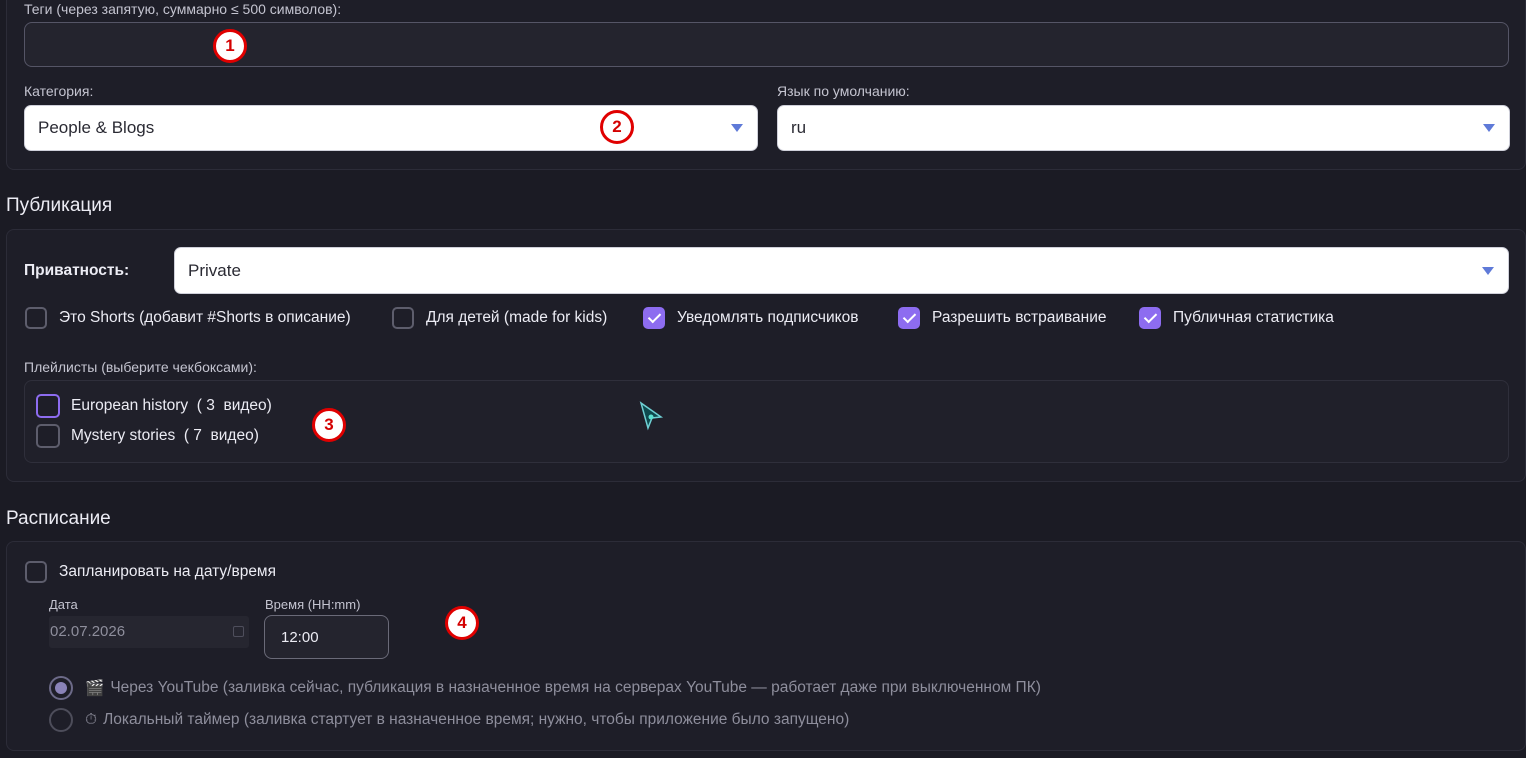  I want to click on time-input: 12:00, so click(326, 637).